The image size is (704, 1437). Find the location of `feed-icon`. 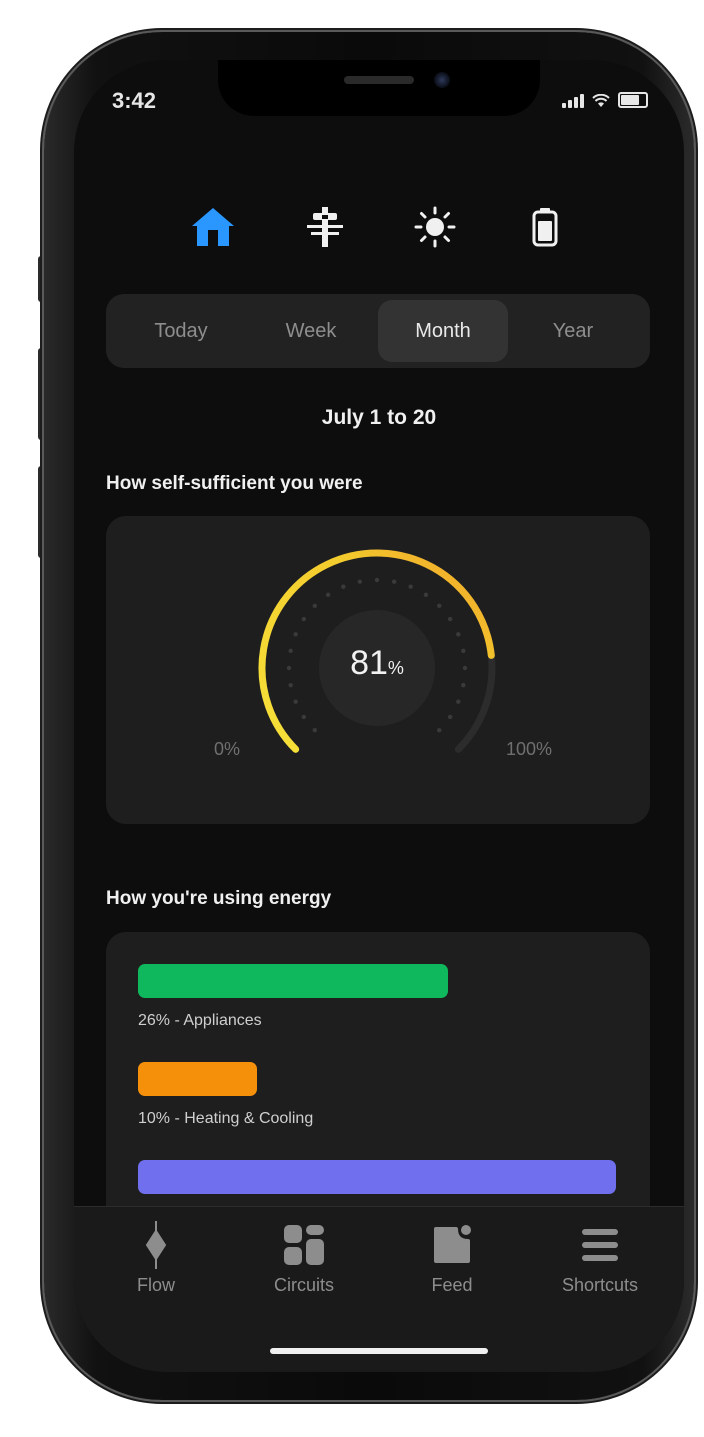

feed-icon is located at coordinates (452, 1245).